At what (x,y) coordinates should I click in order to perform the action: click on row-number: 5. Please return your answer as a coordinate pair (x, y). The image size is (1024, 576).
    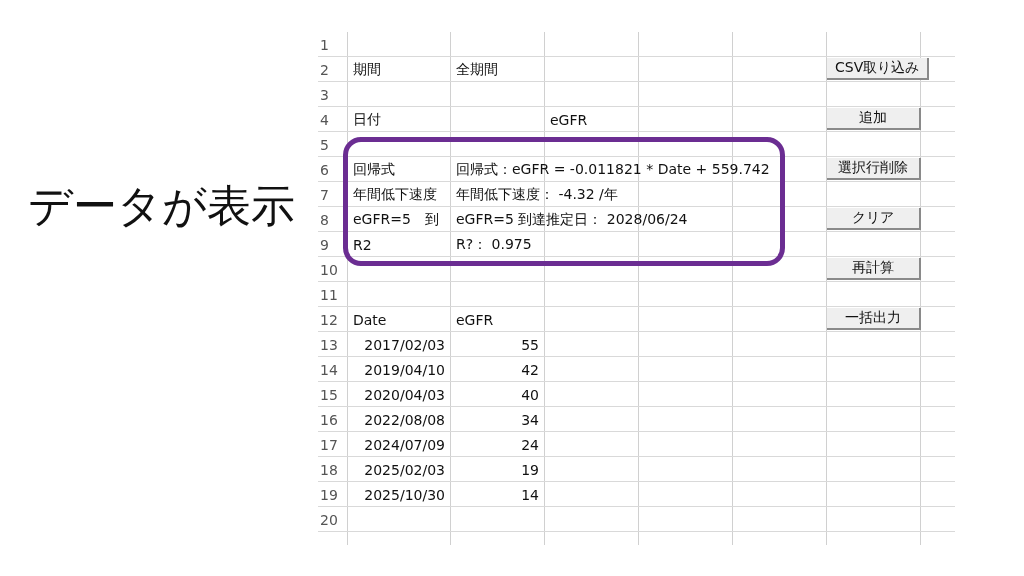
    Looking at the image, I should click on (324, 145).